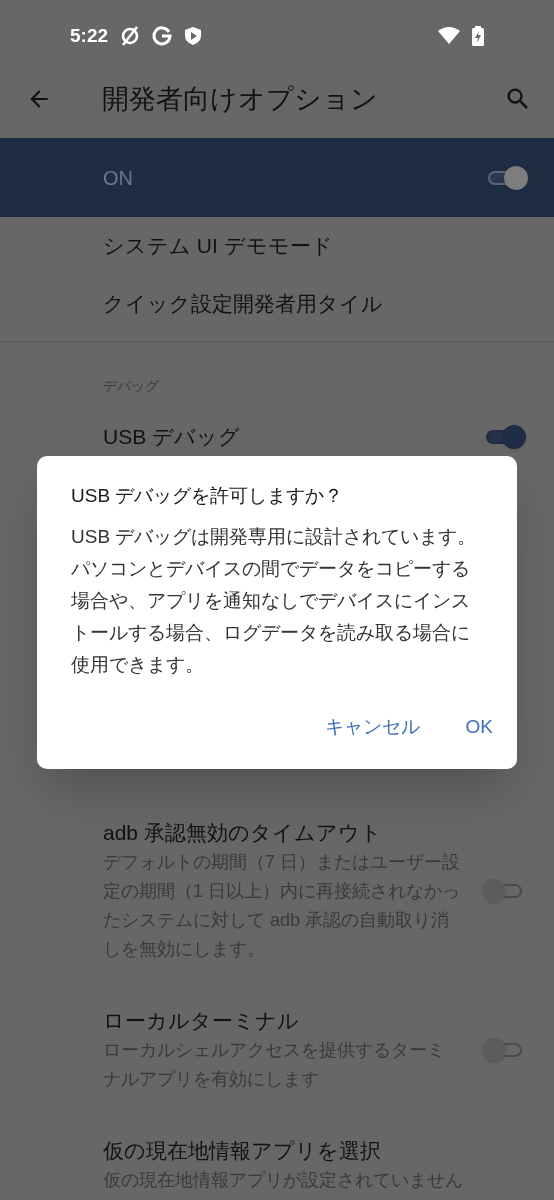 This screenshot has width=554, height=1200. I want to click on preference-title: システム UI デモモード, so click(314, 246).